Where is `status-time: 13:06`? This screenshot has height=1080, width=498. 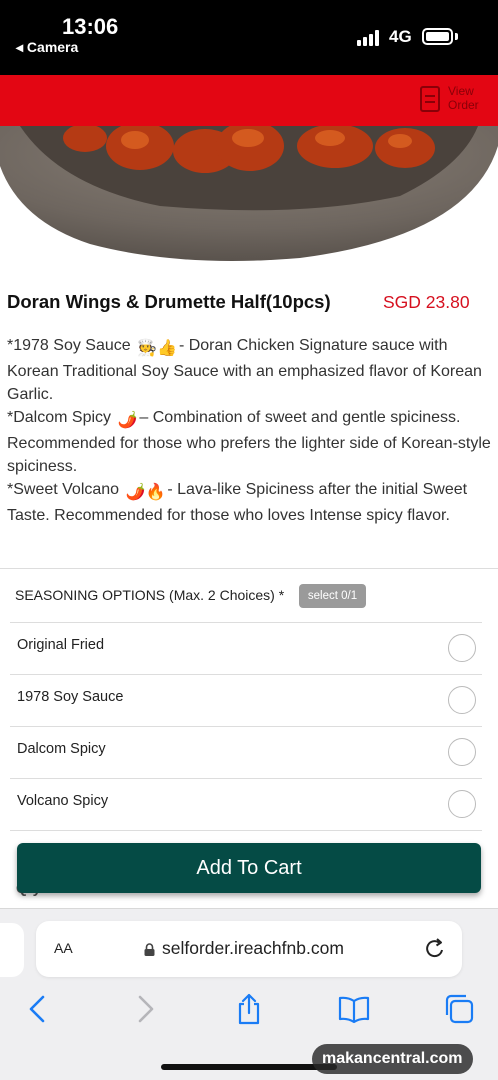
status-time: 13:06 is located at coordinates (90, 26).